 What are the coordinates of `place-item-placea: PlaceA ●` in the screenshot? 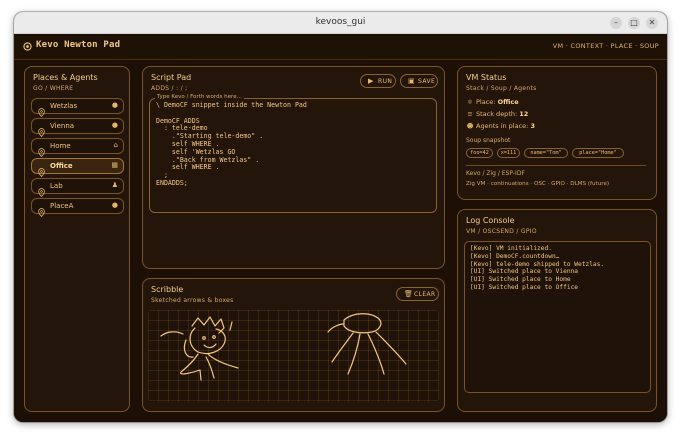 It's located at (77, 208).